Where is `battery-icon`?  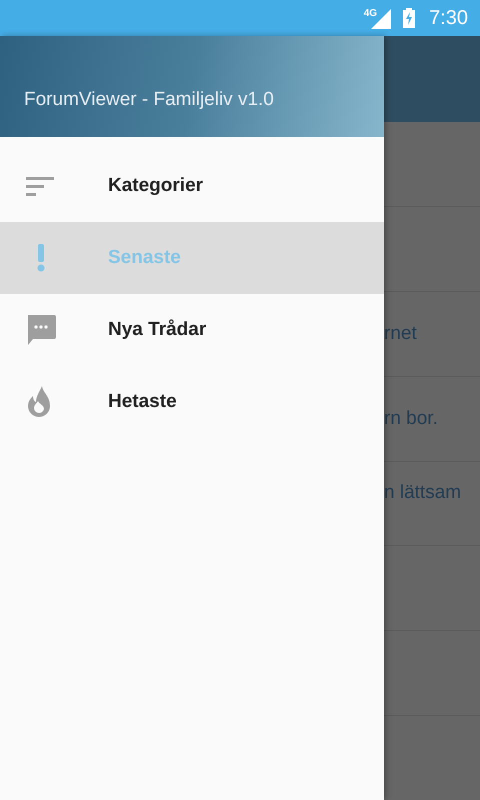
battery-icon is located at coordinates (409, 18).